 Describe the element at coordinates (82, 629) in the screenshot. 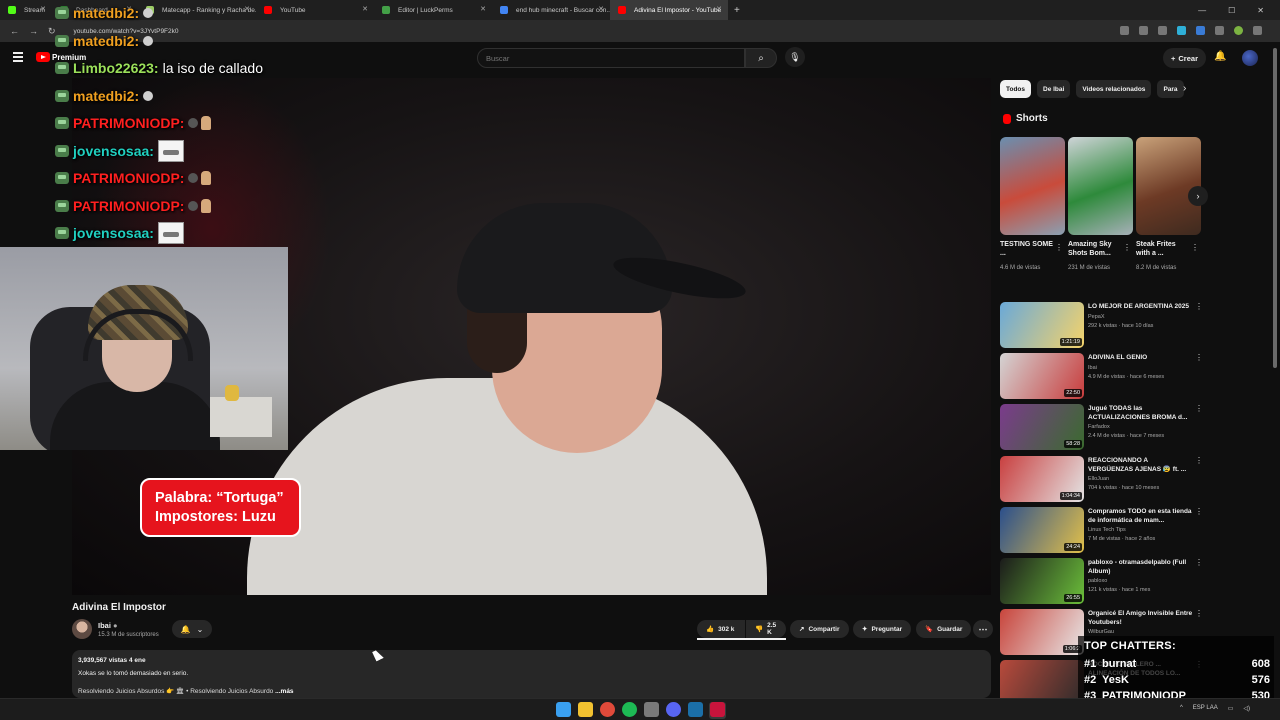

I see `channel-avatar` at that location.